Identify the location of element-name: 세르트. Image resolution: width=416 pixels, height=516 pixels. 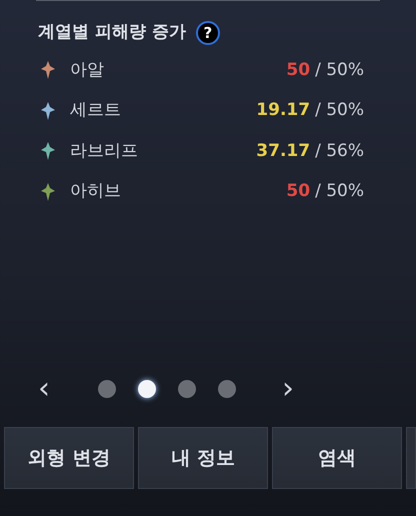
(95, 110).